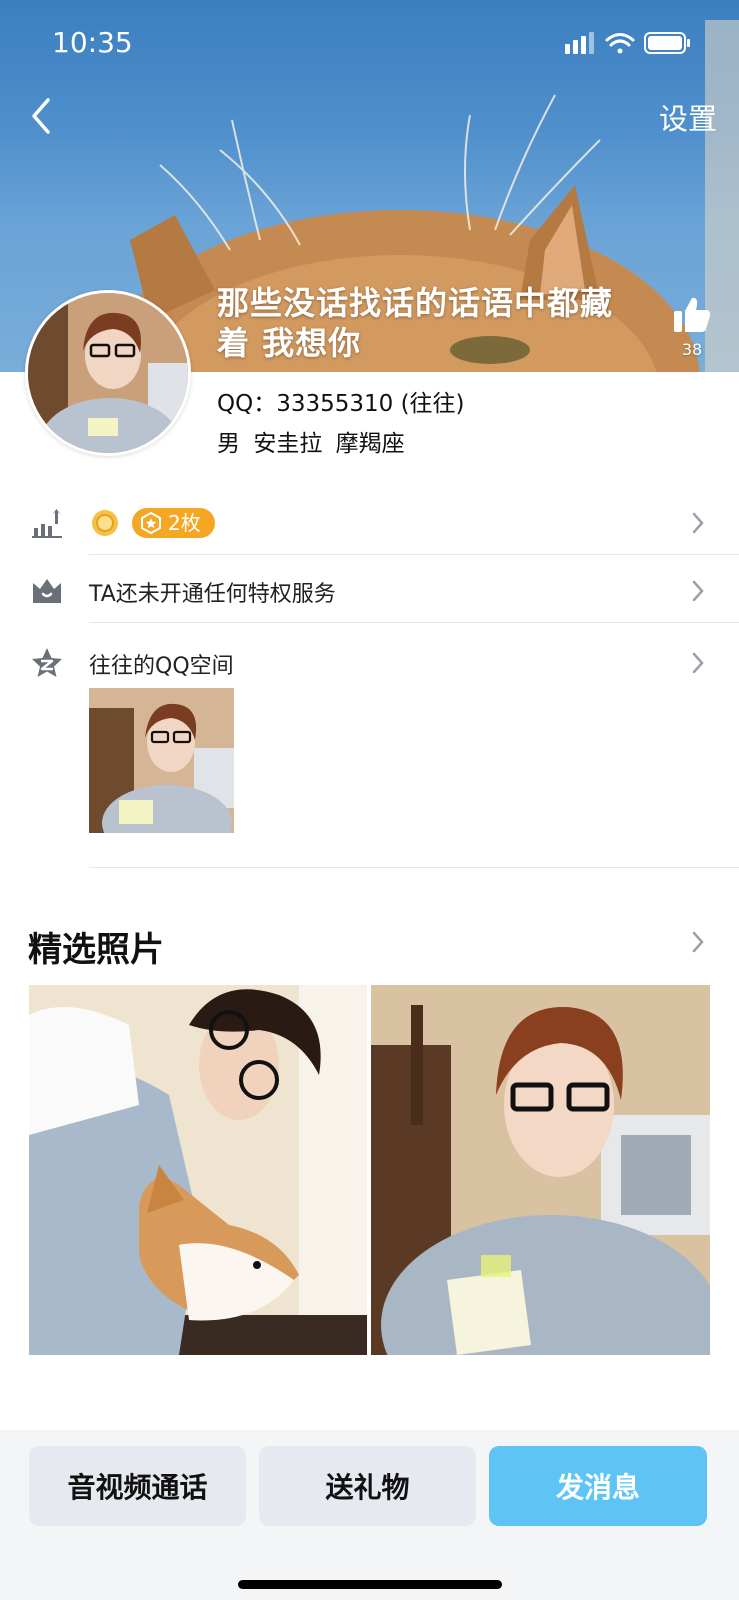  I want to click on zodiac-text: 摩羯座, so click(370, 444).